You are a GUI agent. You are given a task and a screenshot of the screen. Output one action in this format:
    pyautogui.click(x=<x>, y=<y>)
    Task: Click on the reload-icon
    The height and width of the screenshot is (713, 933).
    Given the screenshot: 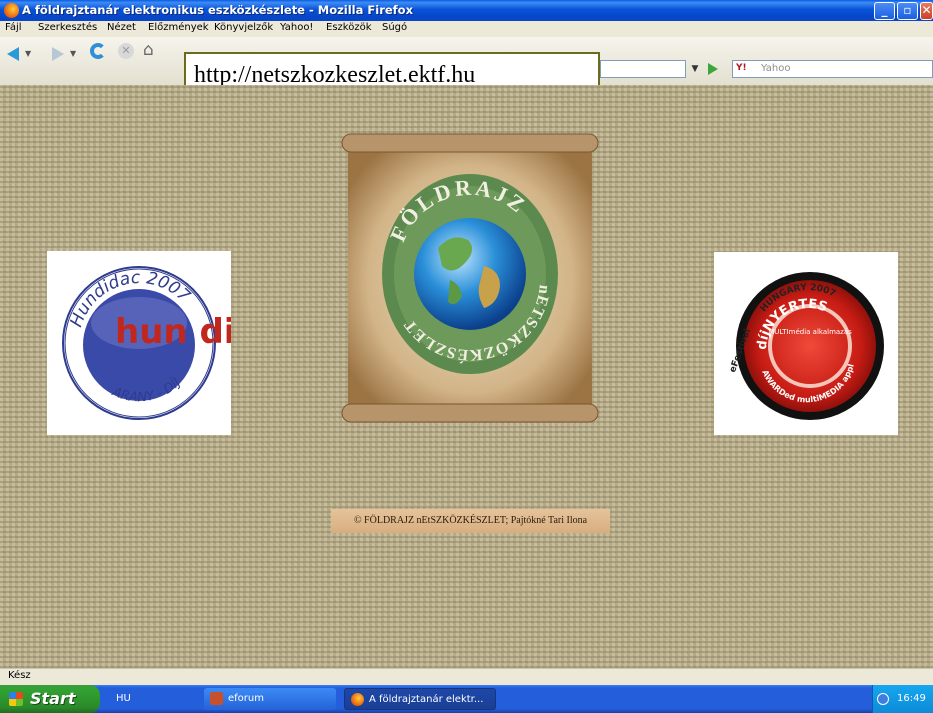 What is the action you would take?
    pyautogui.click(x=98, y=51)
    